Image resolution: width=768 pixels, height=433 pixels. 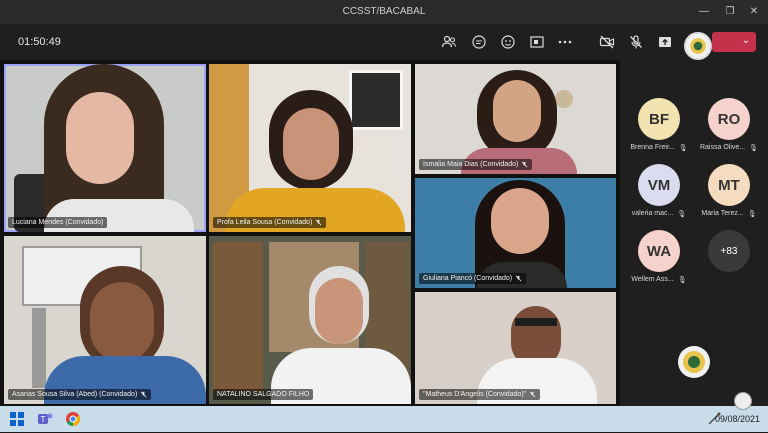 What do you see at coordinates (473, 278) in the screenshot?
I see `tile-label: Giuliana Piancó (Convidado)` at bounding box center [473, 278].